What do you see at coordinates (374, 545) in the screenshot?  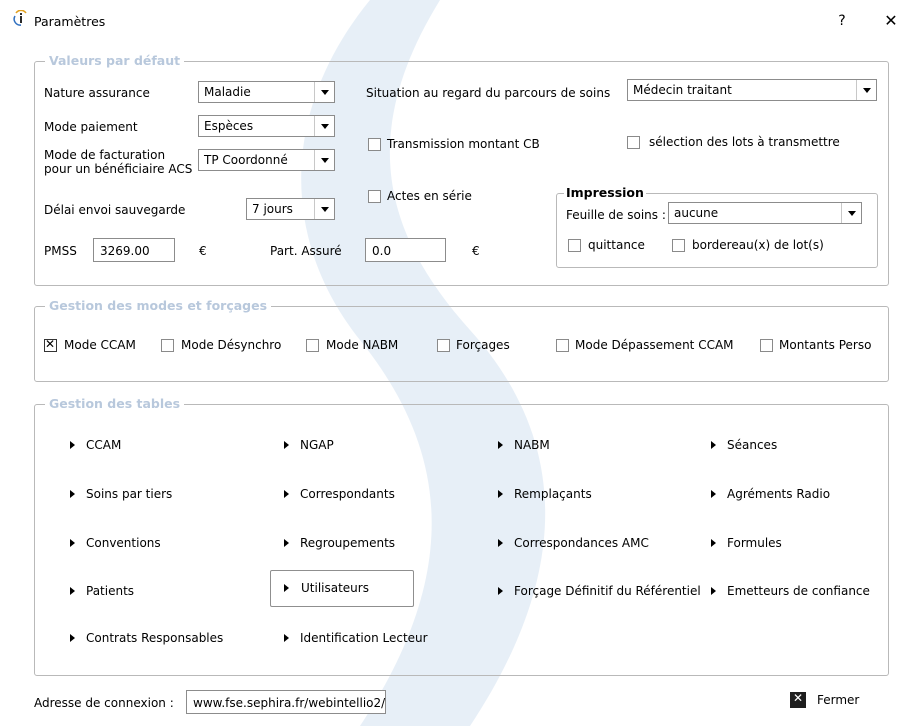 I see `table-item-regroupements: Regroupements` at bounding box center [374, 545].